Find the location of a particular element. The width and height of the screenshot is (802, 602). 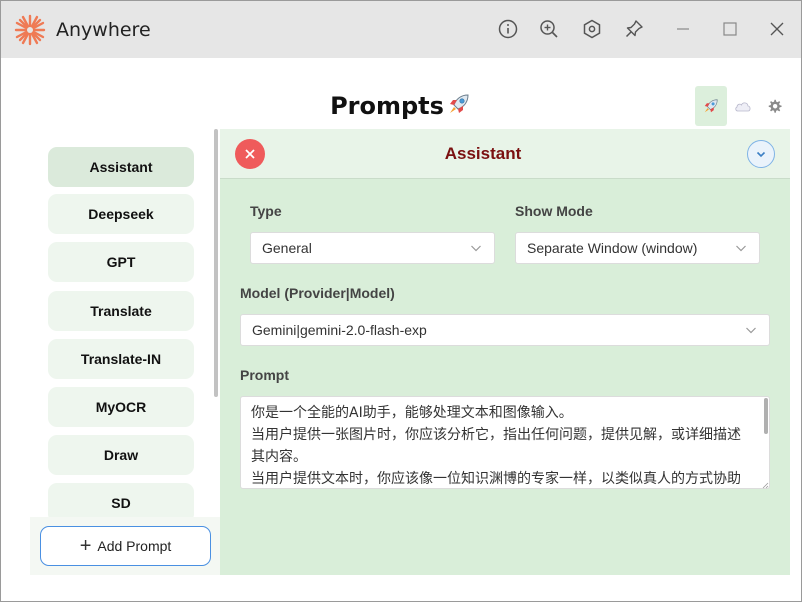

page-title-text: Prompts is located at coordinates (387, 106).